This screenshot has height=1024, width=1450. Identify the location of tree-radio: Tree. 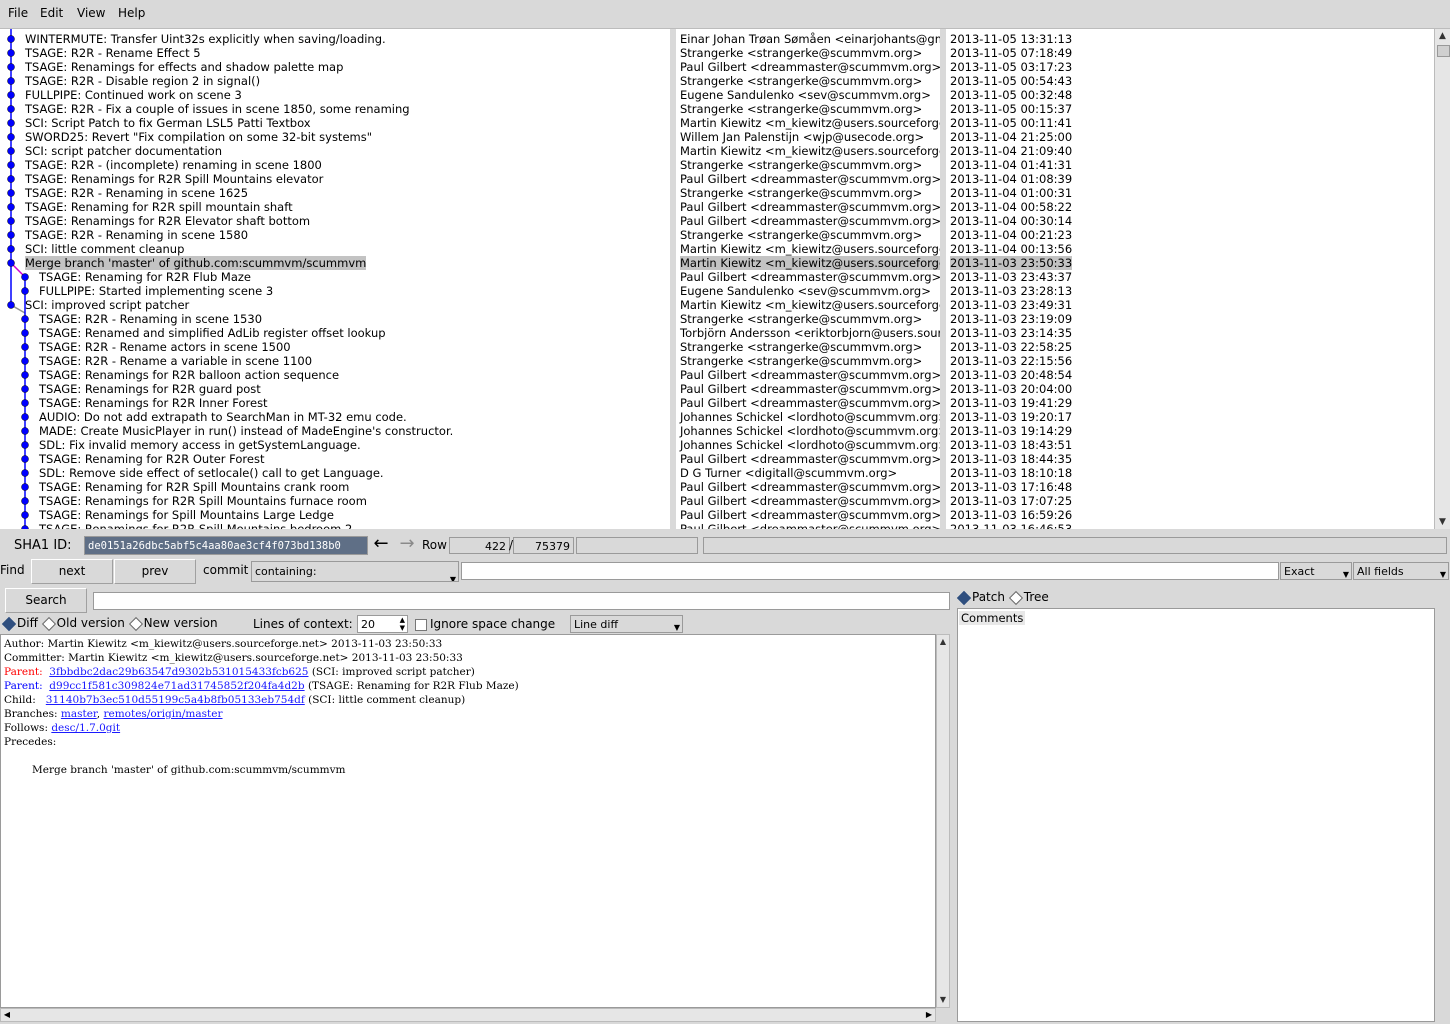
(1028, 597).